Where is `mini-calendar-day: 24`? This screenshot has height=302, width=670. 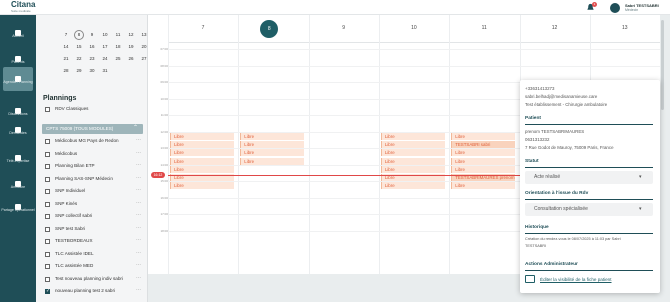
mini-calendar-day: 24 is located at coordinates (105, 59).